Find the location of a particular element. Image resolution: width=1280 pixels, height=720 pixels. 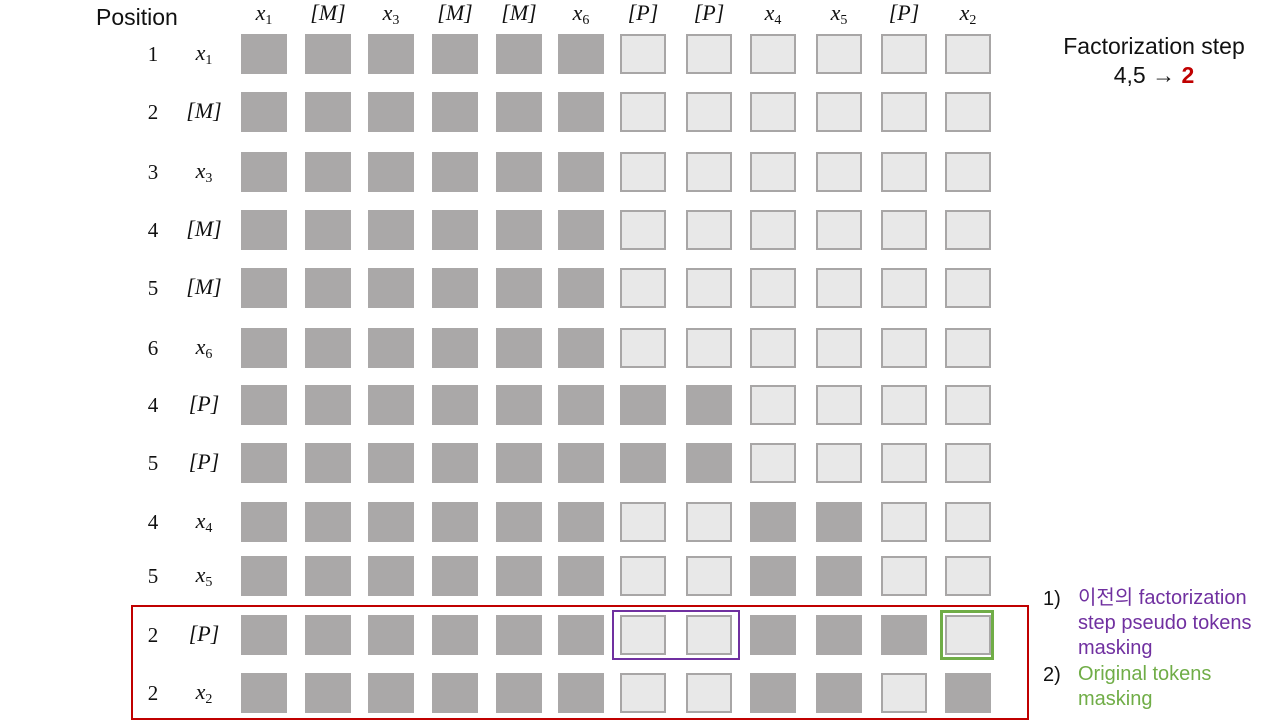

mask-cell-r5-c2 is located at coordinates (328, 288).